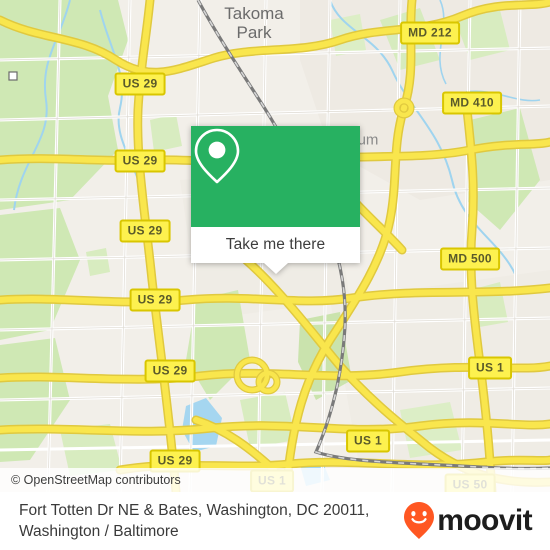  What do you see at coordinates (155, 300) in the screenshot?
I see `shield-us-29-4: US 29` at bounding box center [155, 300].